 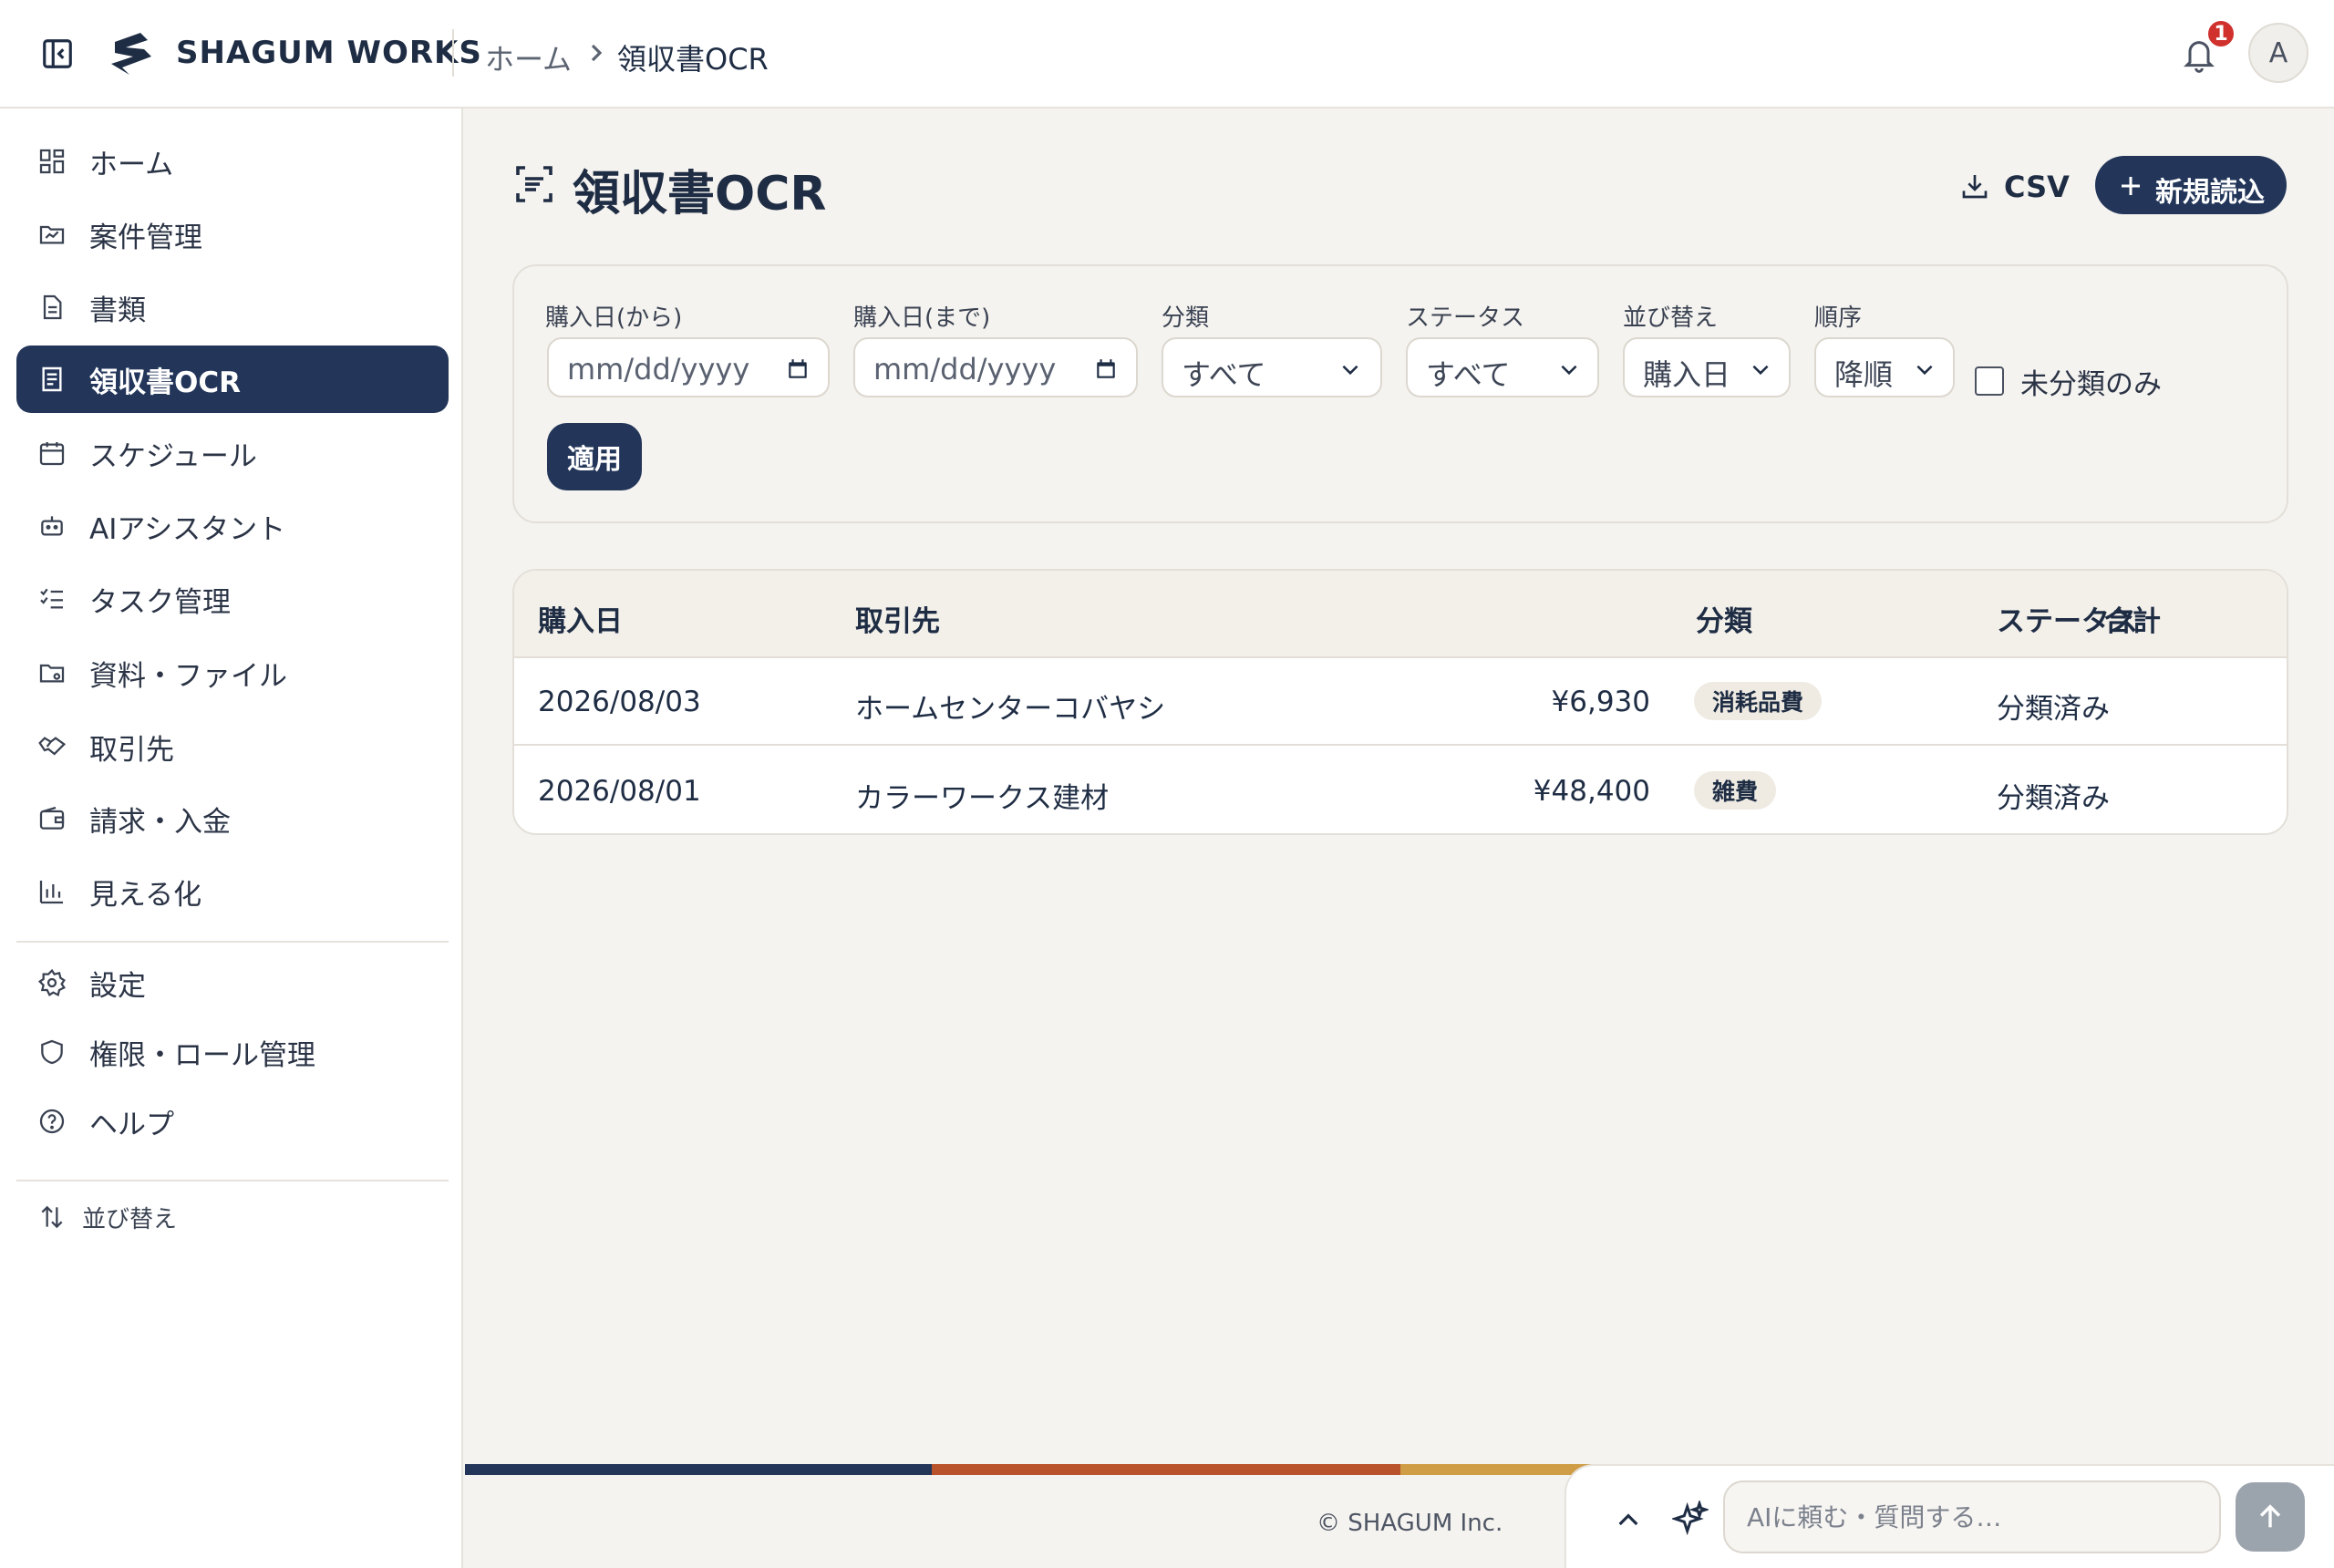 What do you see at coordinates (1465, 318) in the screenshot?
I see `status-label: ステータス` at bounding box center [1465, 318].